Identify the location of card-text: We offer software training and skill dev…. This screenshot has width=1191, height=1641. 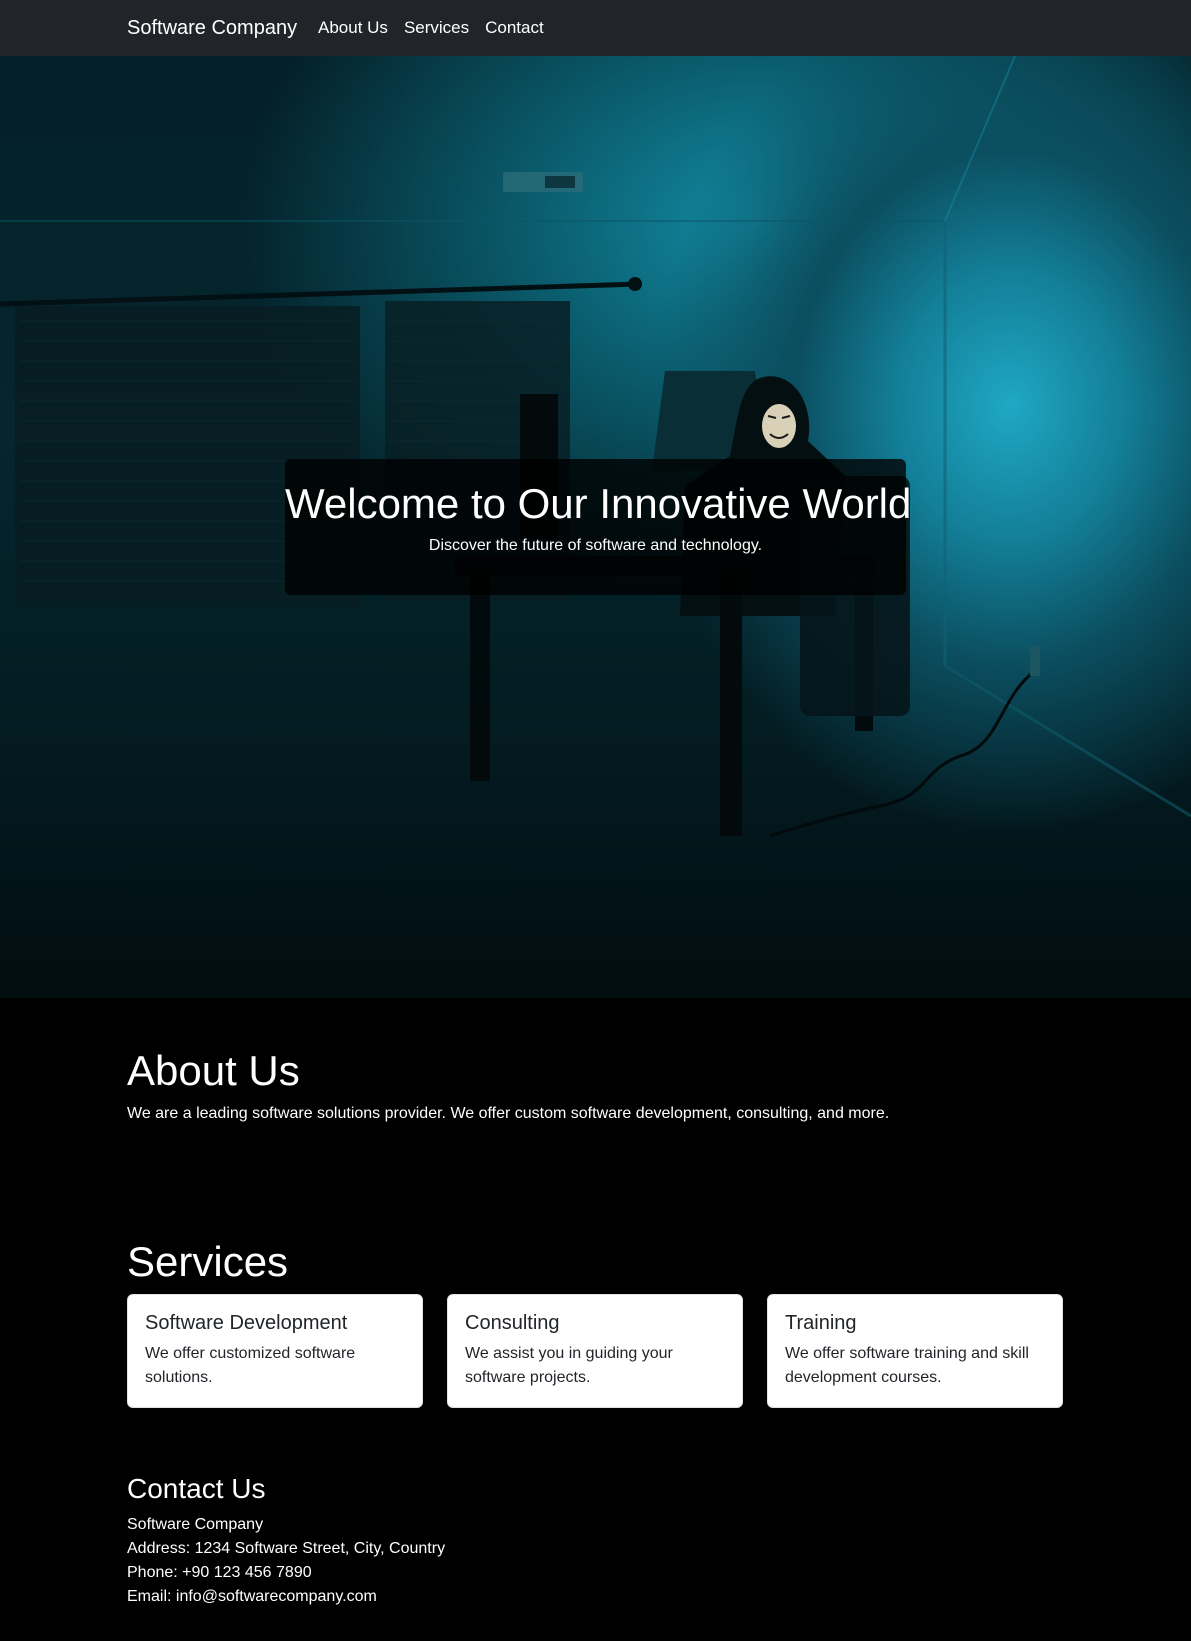
(907, 1365).